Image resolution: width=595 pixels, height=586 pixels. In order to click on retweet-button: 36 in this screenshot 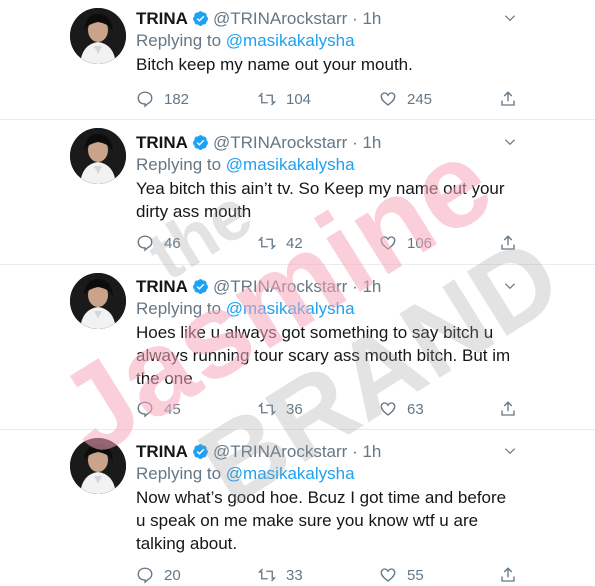, I will do `click(280, 410)`.